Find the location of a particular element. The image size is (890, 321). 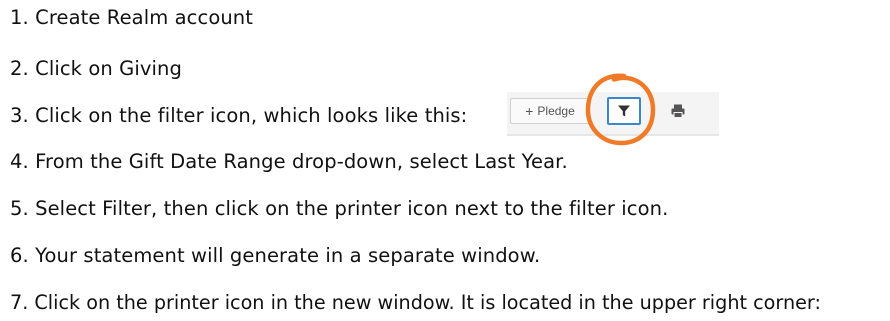

step-1: 1. Create Realm account is located at coordinates (132, 17).